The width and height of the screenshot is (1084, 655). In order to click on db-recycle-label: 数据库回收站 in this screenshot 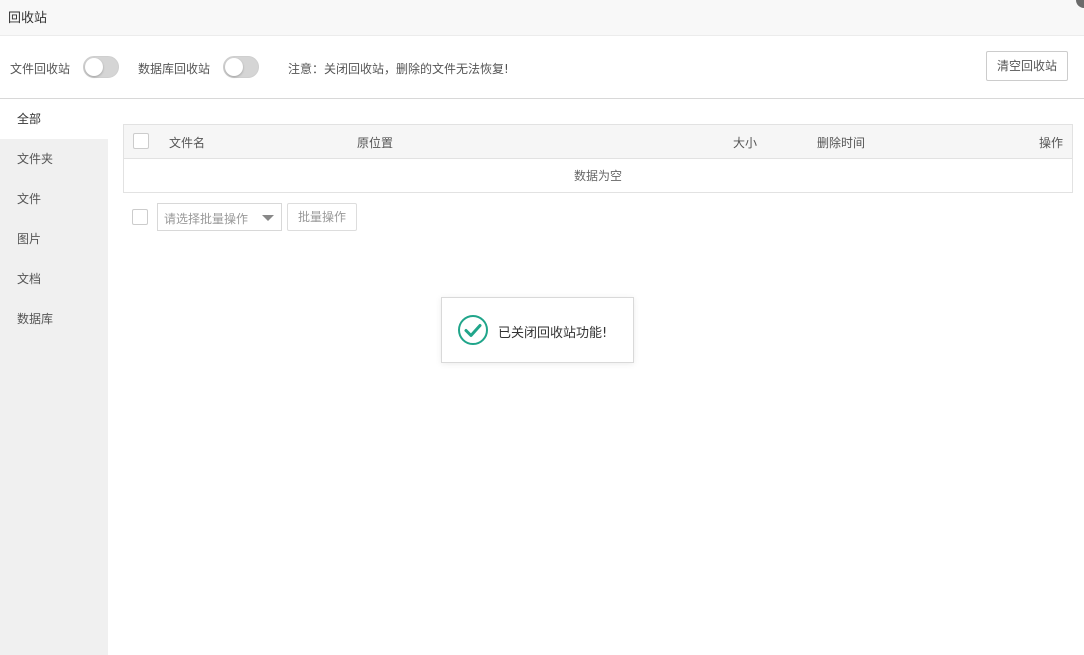, I will do `click(174, 69)`.